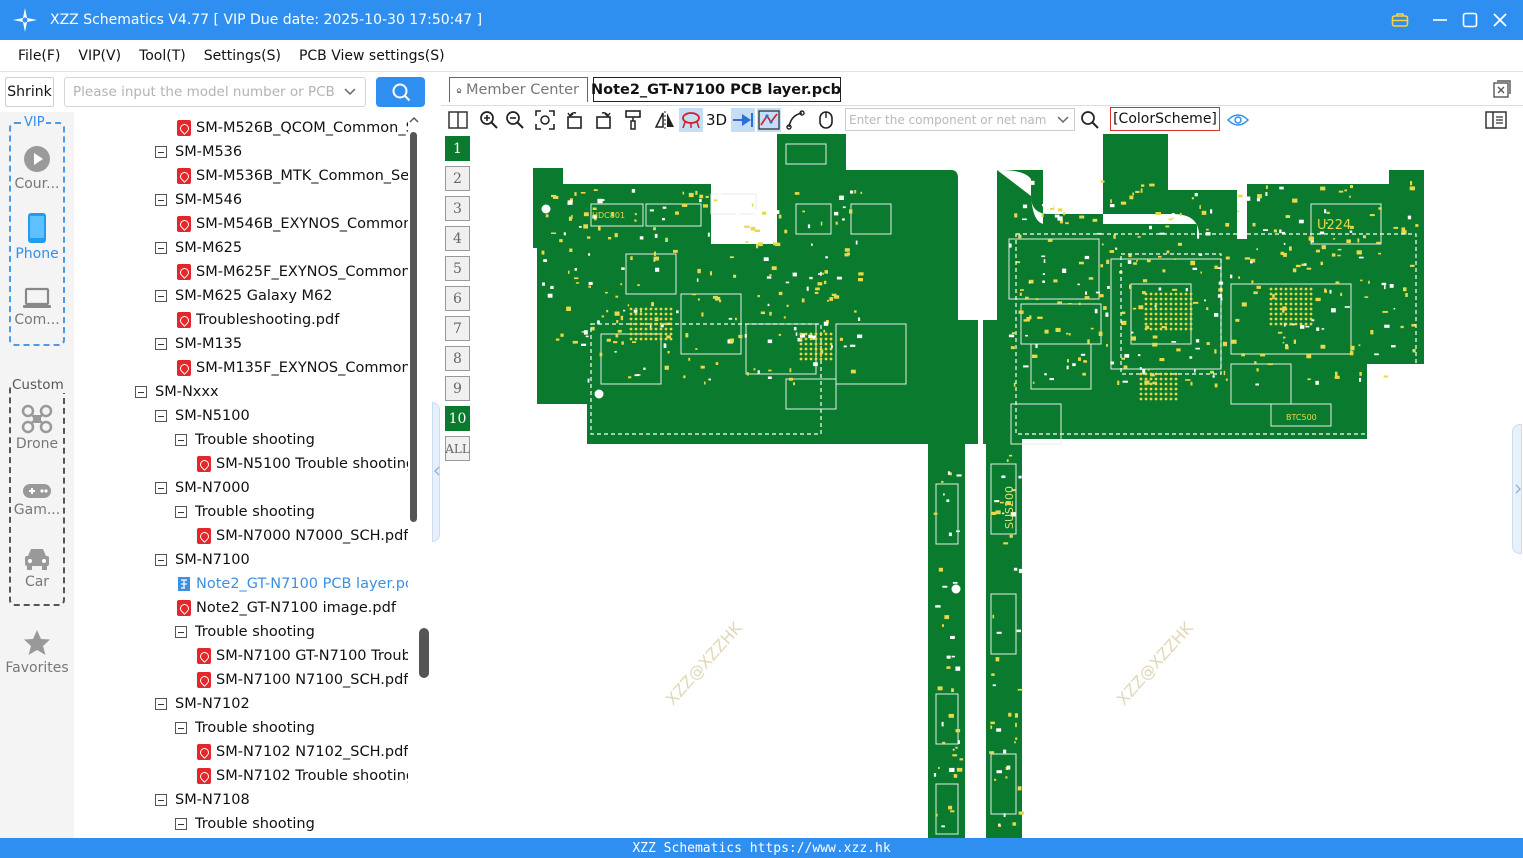  Describe the element at coordinates (198, 152) in the screenshot. I see `tree-folder: SM-M536` at that location.